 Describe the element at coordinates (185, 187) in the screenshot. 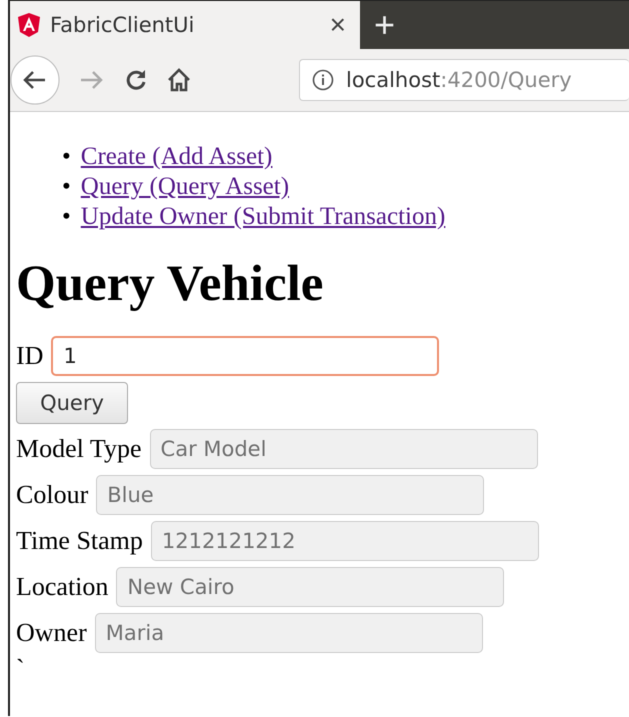

I see `nav-link: Query (Query Asset)` at that location.